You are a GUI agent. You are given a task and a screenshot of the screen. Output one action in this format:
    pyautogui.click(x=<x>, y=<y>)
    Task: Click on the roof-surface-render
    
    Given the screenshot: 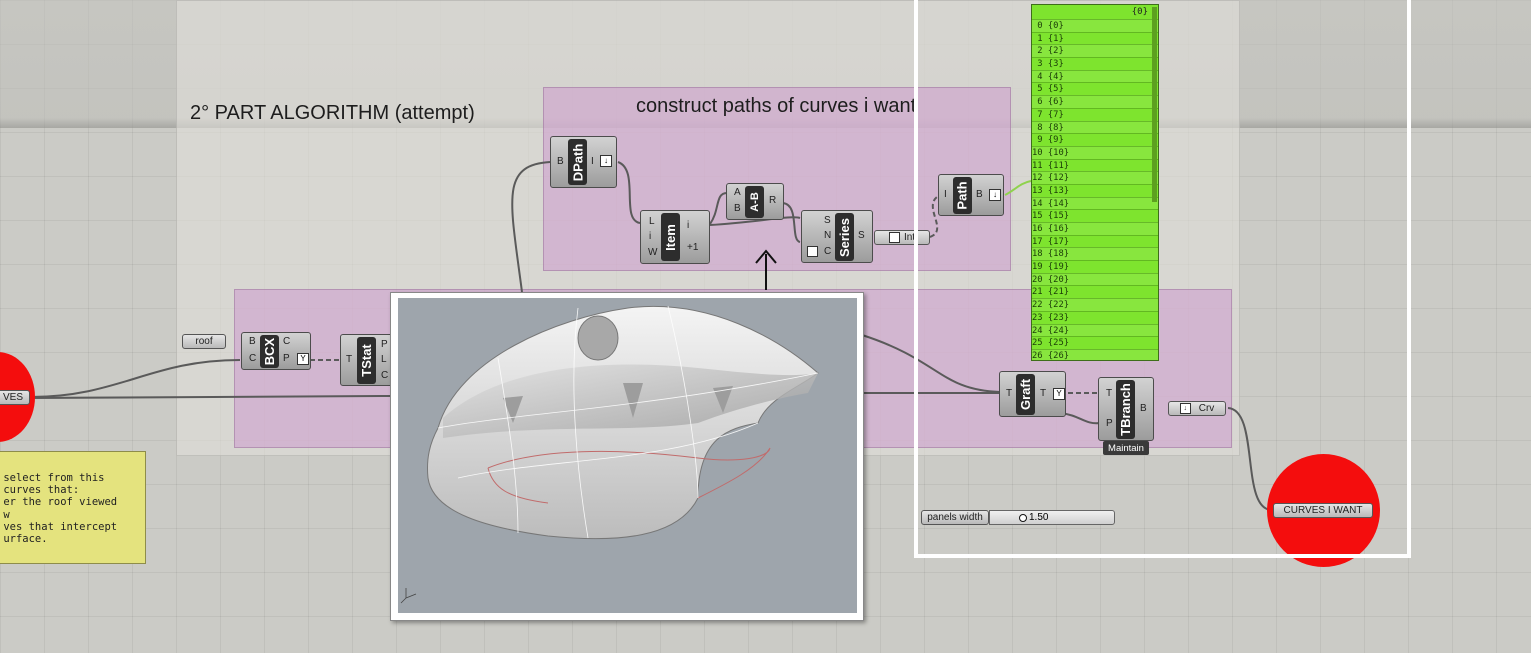 What is the action you would take?
    pyautogui.click(x=609, y=454)
    